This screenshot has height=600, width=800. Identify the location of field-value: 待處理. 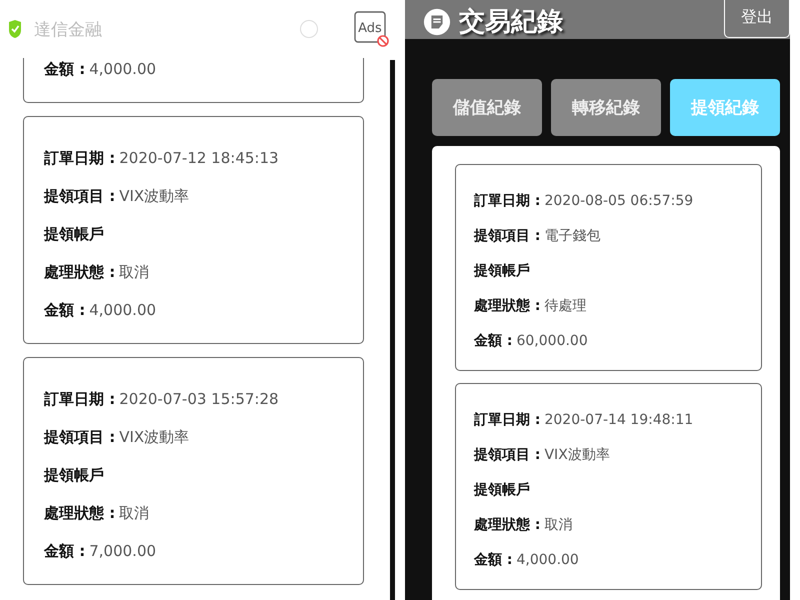
(565, 305).